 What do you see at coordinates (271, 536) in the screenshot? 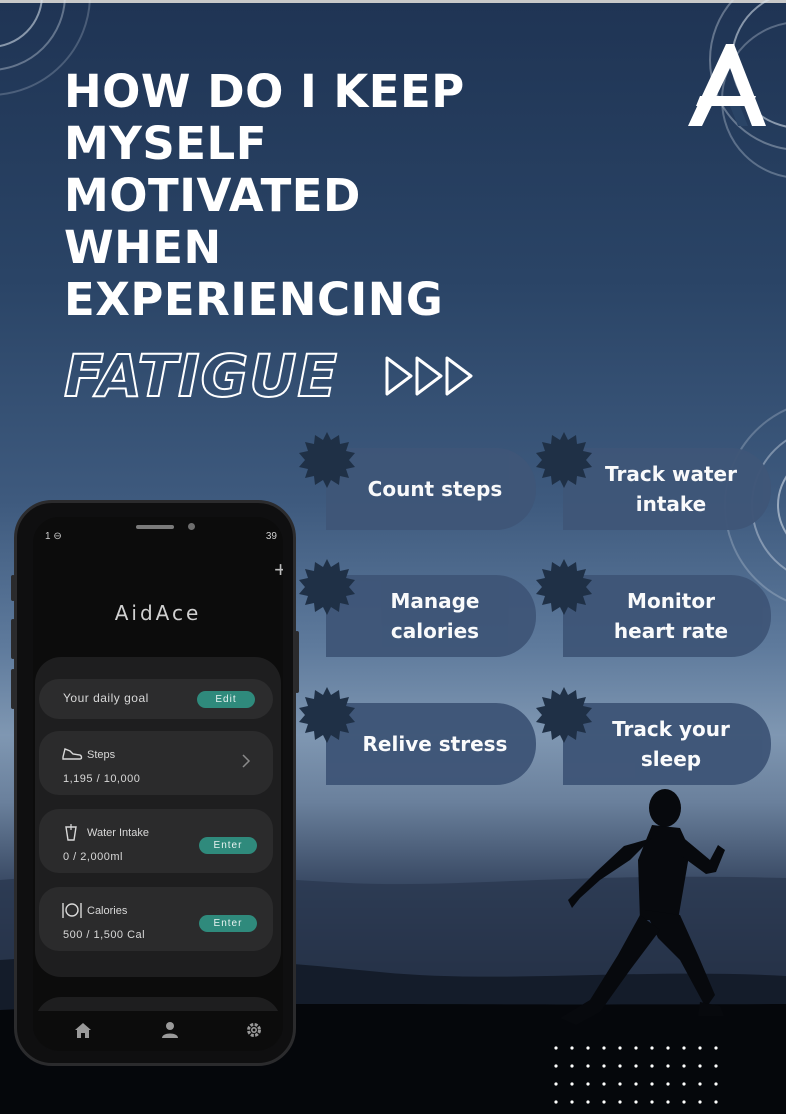
I see `status-bar-right: 39` at bounding box center [271, 536].